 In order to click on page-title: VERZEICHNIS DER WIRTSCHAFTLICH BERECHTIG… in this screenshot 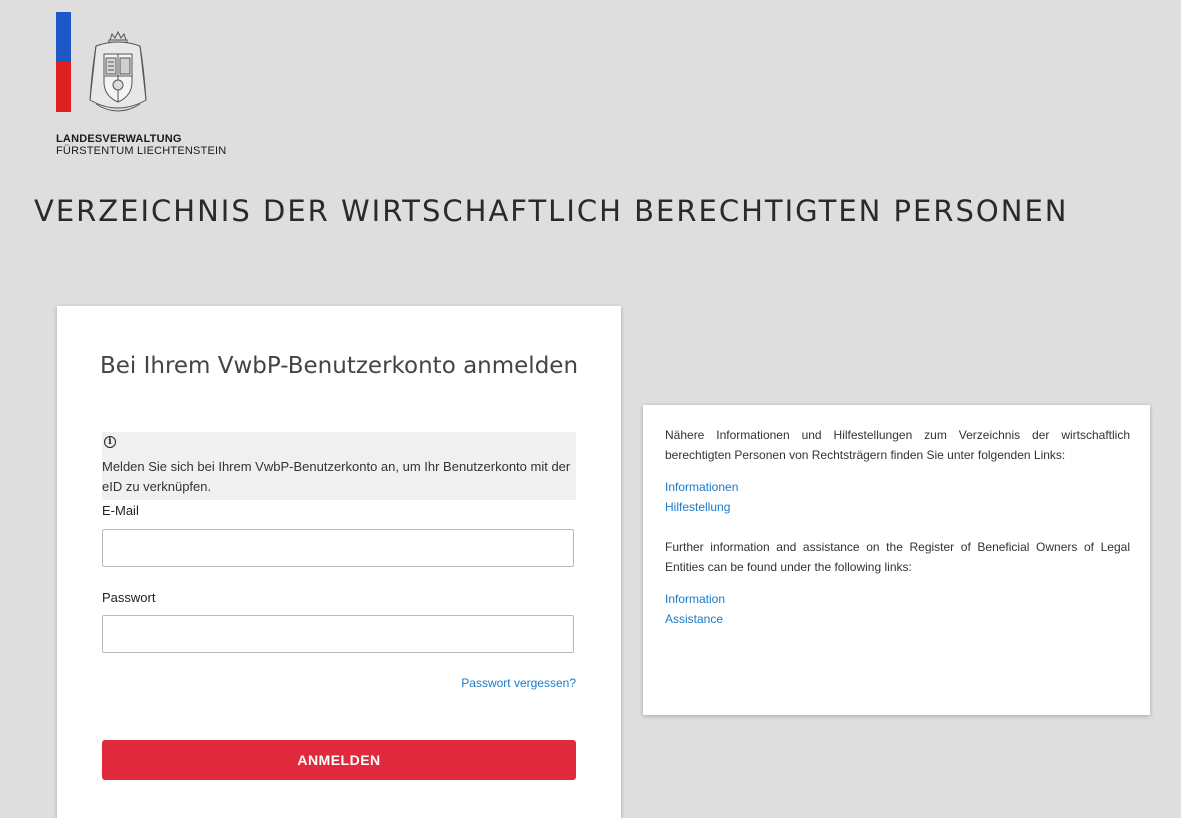, I will do `click(551, 211)`.